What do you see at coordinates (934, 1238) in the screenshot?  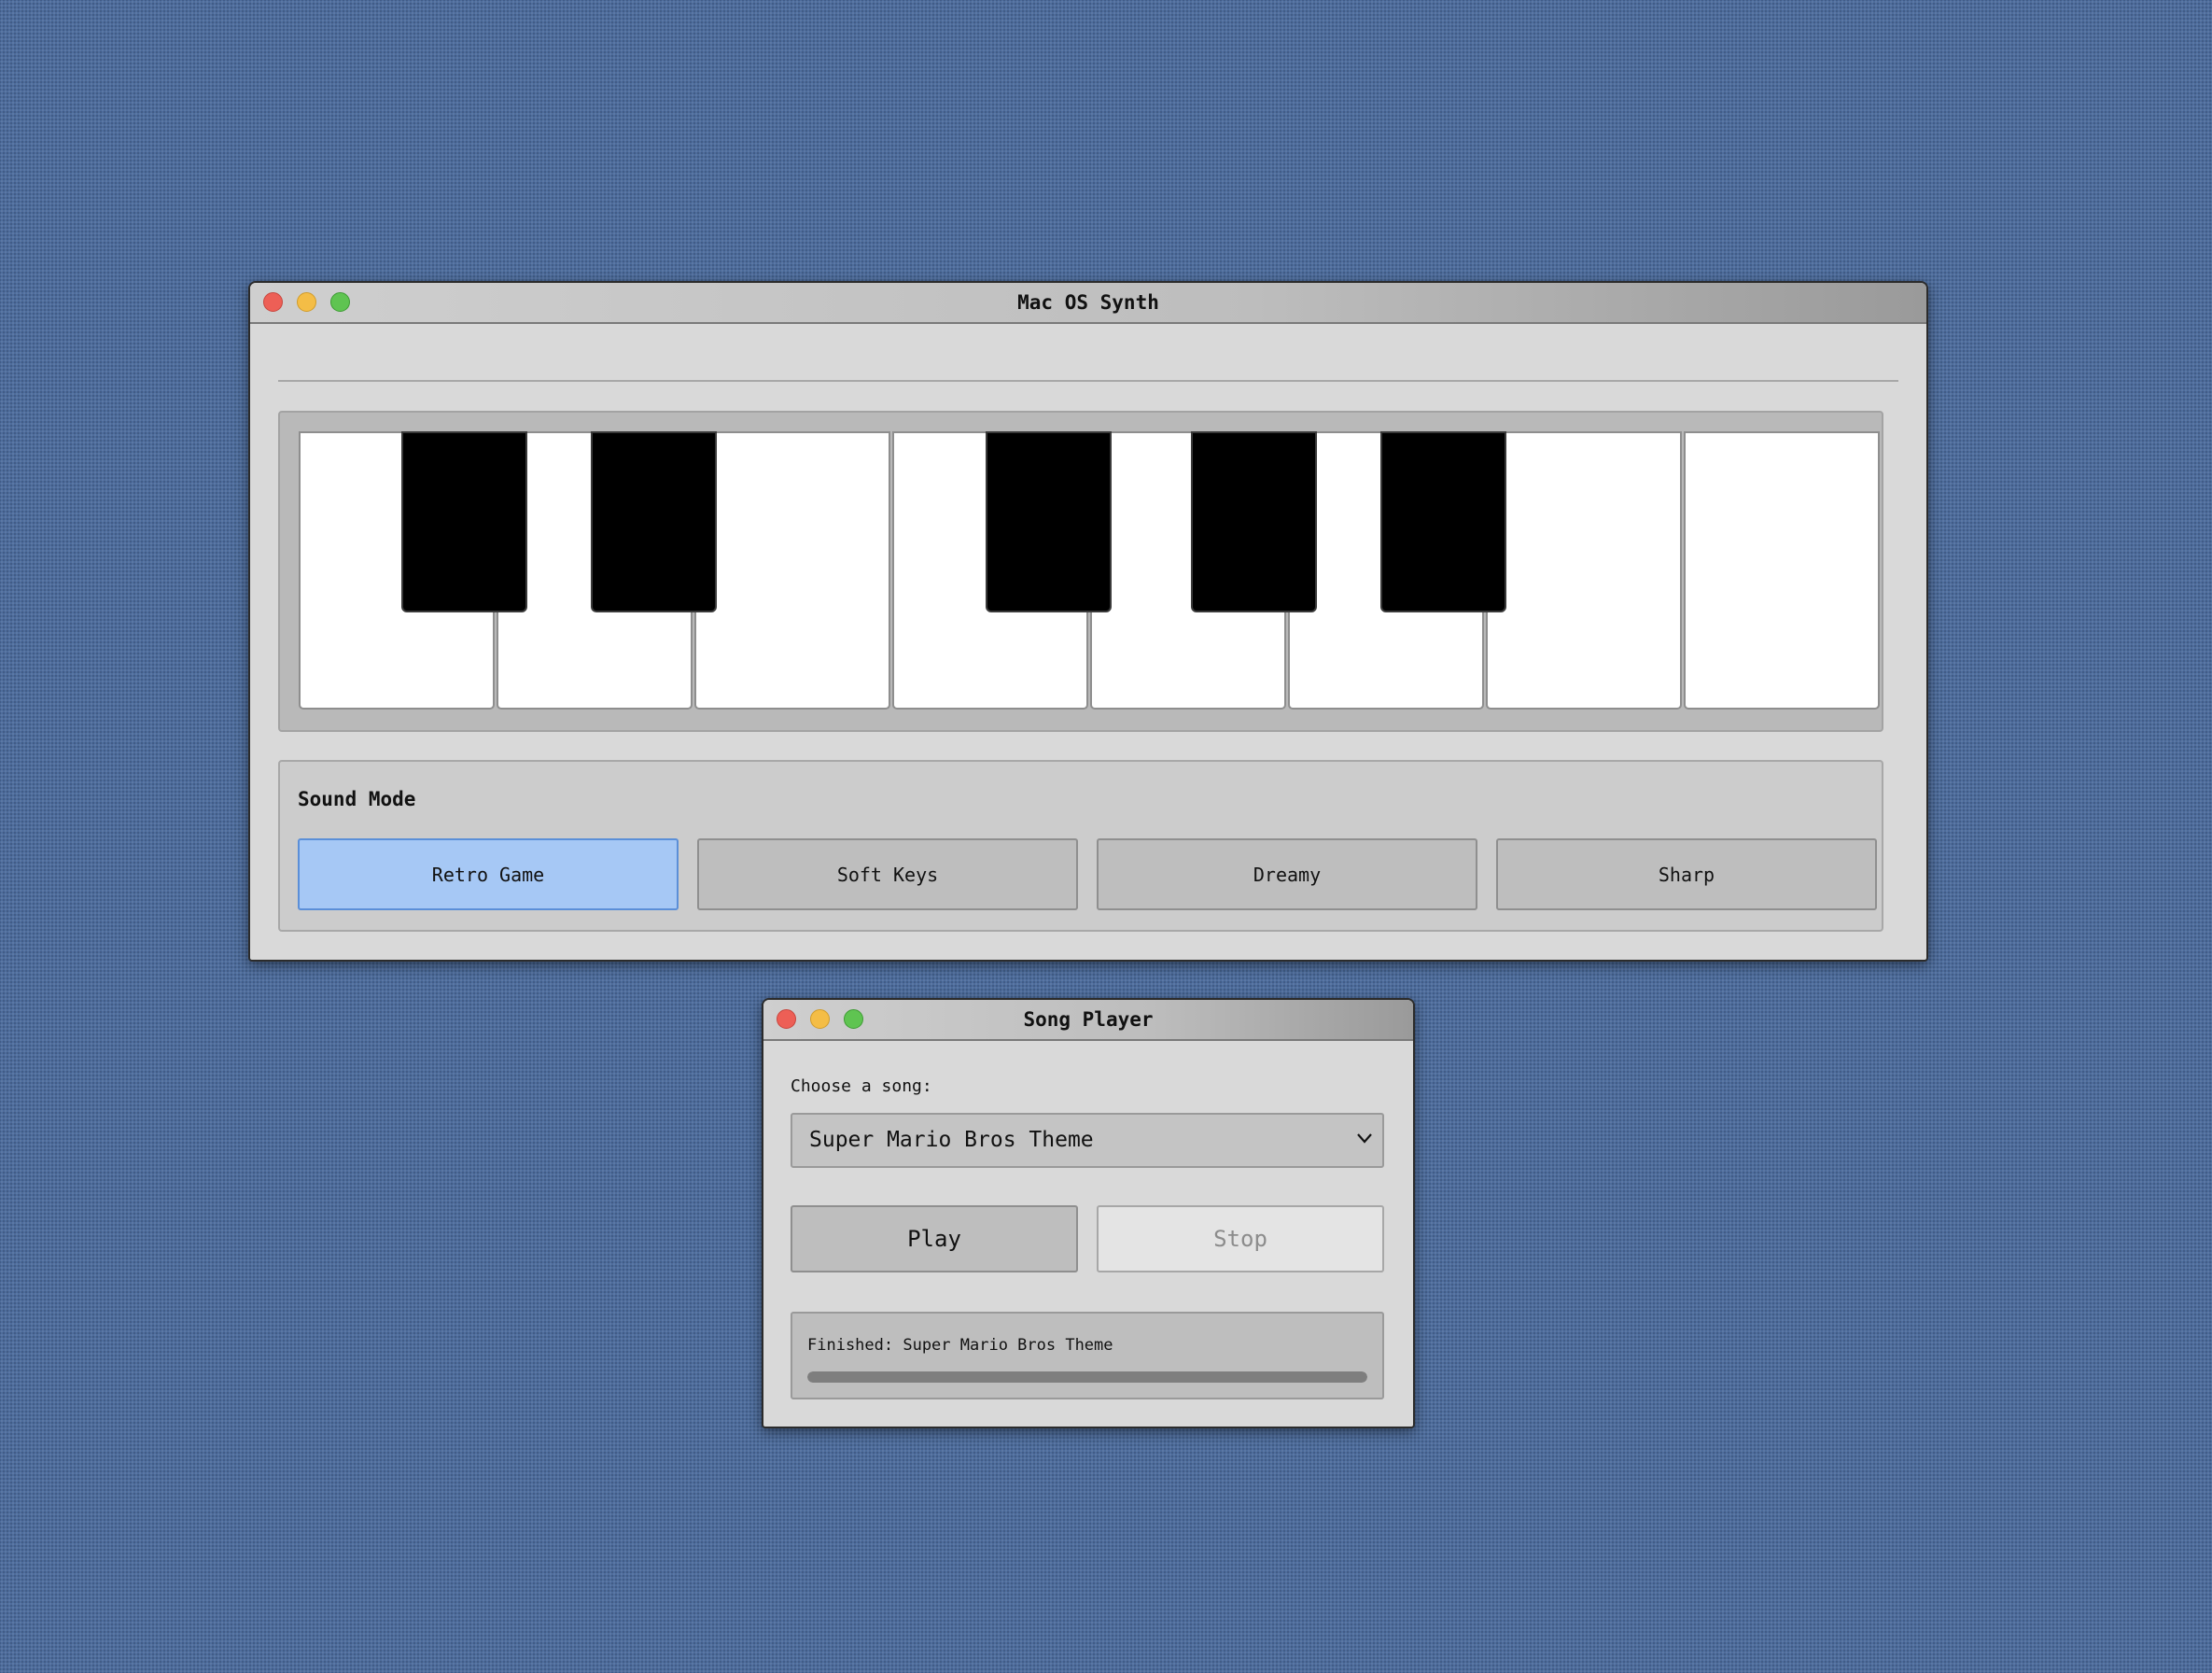 I see `play-button: Play` at bounding box center [934, 1238].